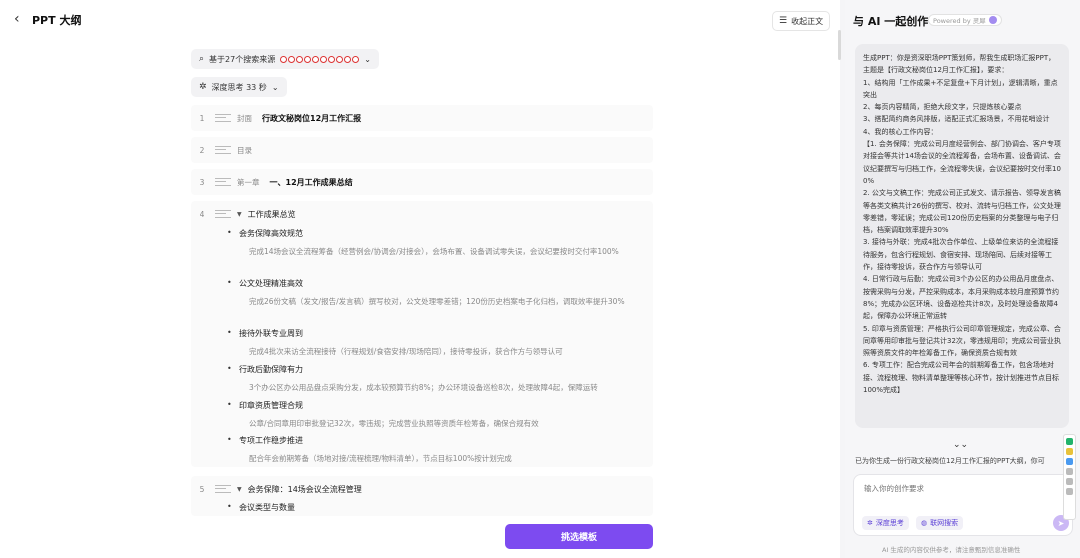  What do you see at coordinates (311, 118) in the screenshot?
I see `row-title: 行政文秘岗位12月工作汇报` at bounding box center [311, 118].